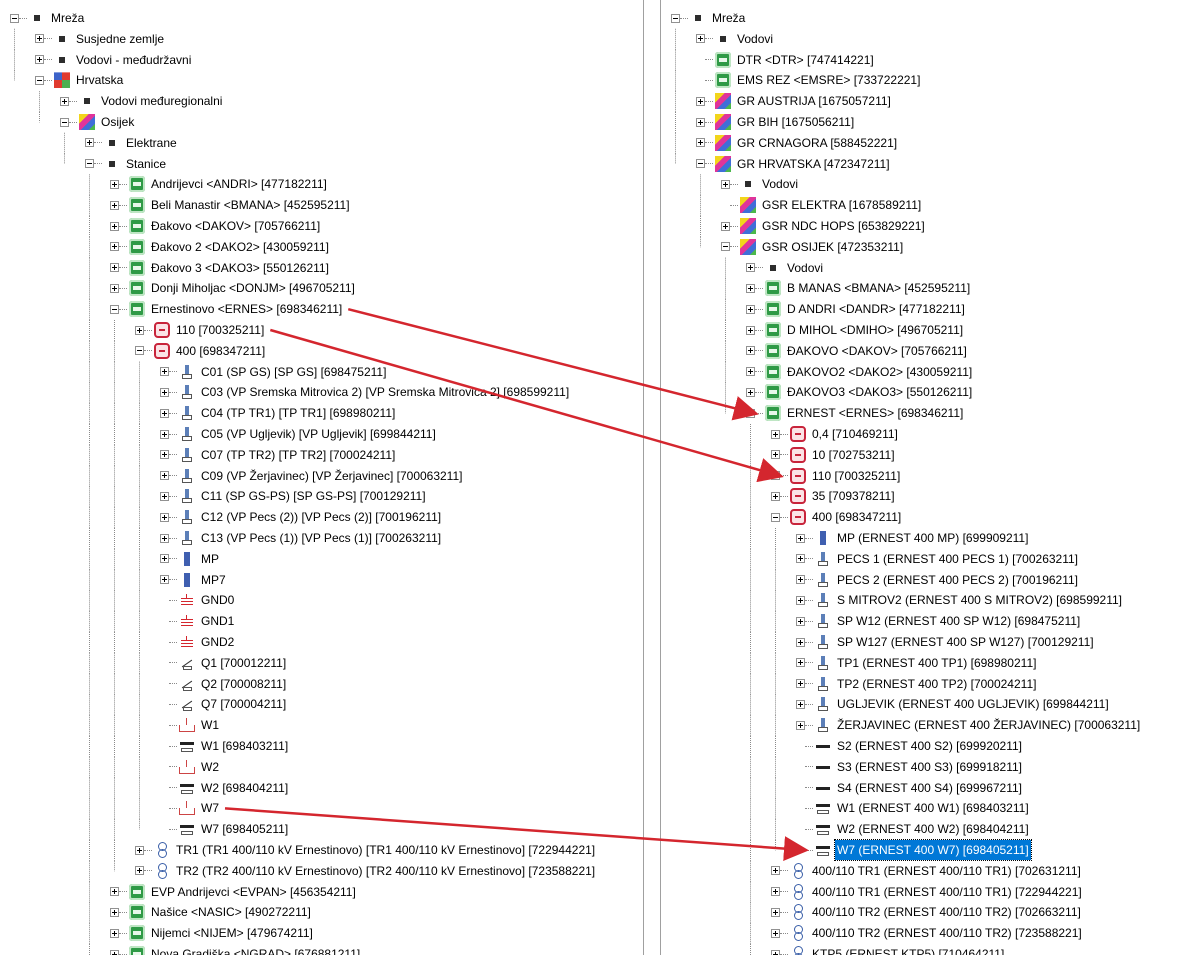 Image resolution: width=1200 pixels, height=955 pixels. I want to click on tree-node: W7 (ERNEST 400 W7) [698405211], so click(914, 850).